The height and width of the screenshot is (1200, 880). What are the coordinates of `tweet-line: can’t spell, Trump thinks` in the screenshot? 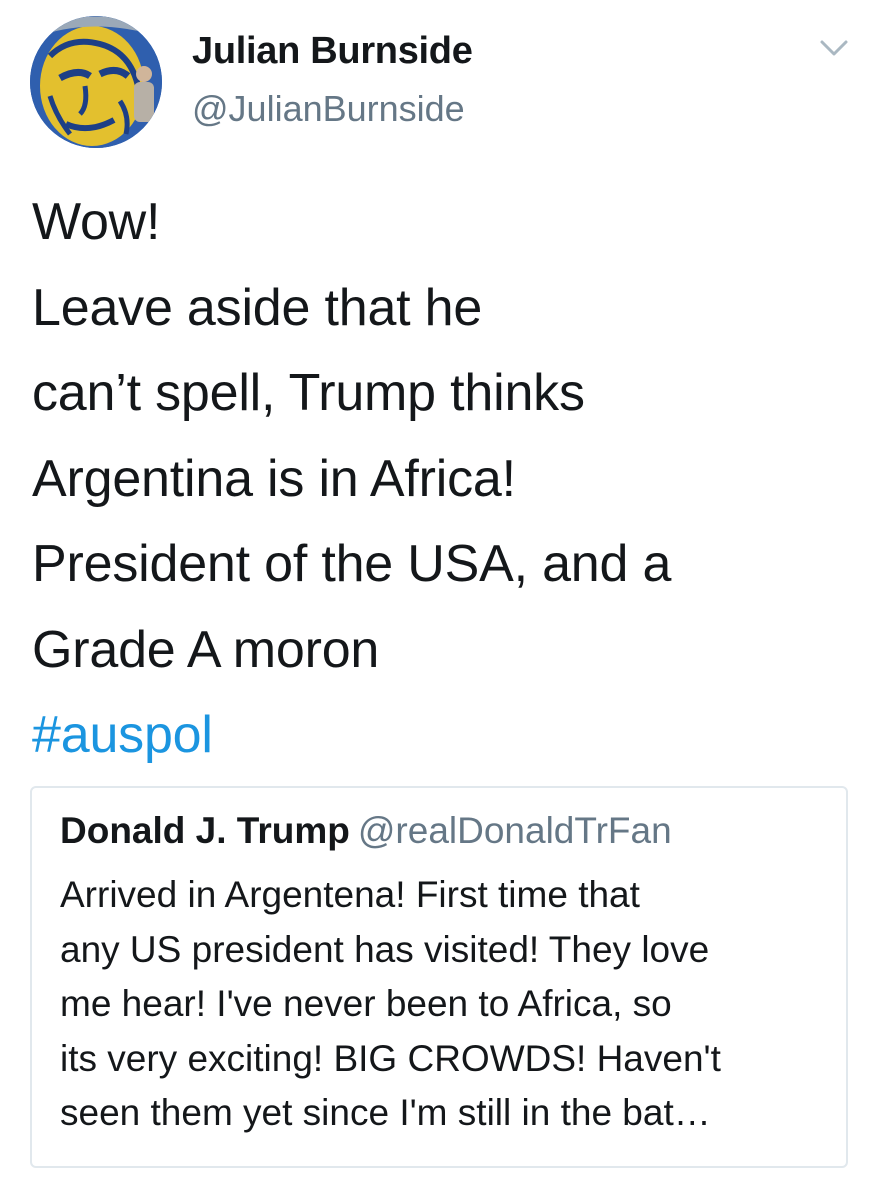 It's located at (308, 393).